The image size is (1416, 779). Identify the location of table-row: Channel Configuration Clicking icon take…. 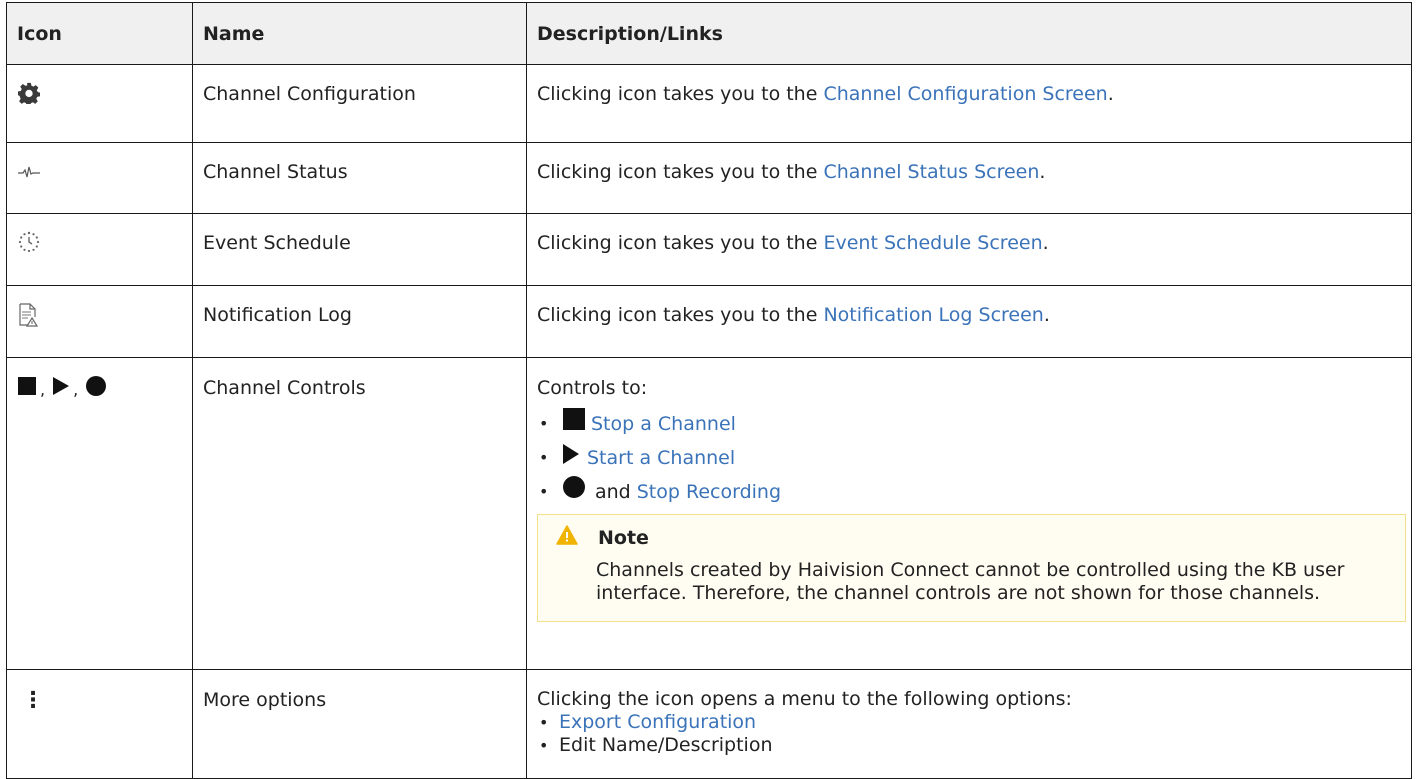
(709, 103).